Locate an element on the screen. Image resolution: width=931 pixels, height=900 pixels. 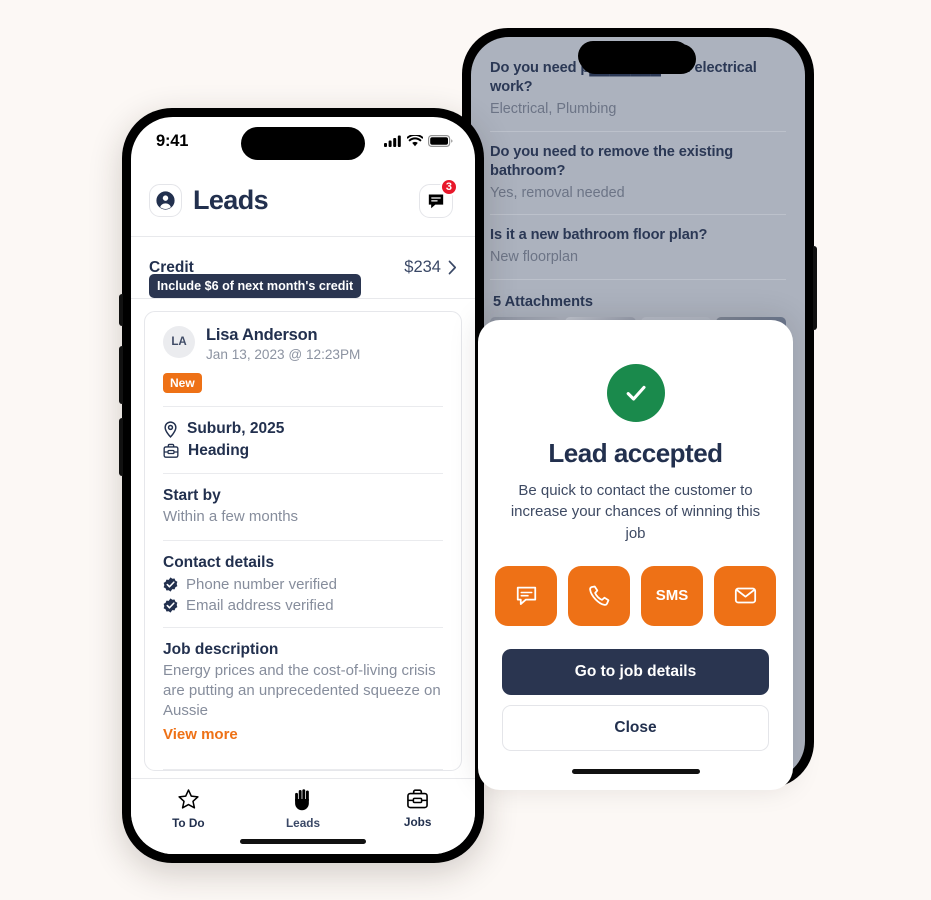
map-pin-icon is located at coordinates (170, 429).